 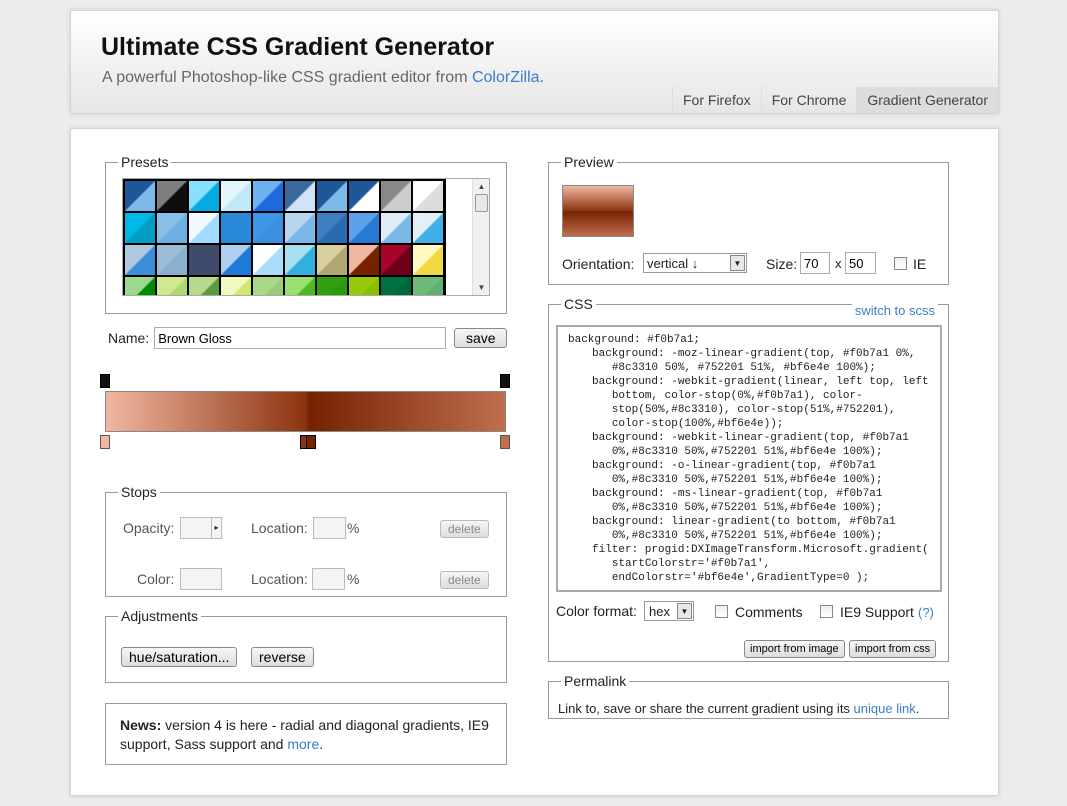 I want to click on nav-chrome: For Chrome, so click(x=808, y=100).